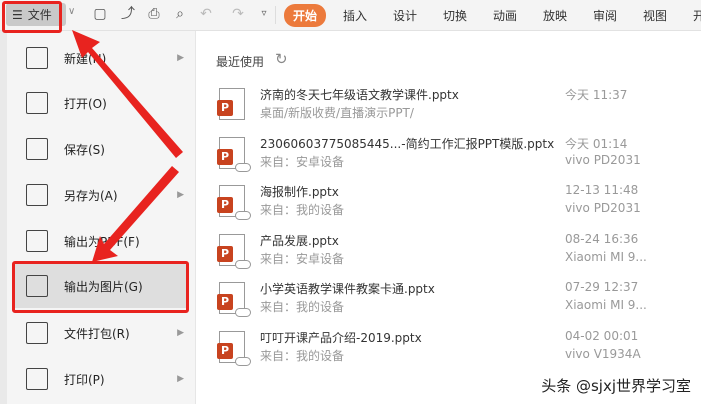 This screenshot has height=404, width=701. Describe the element at coordinates (99, 241) in the screenshot. I see `menu-item-export-pdf: 输出为PDF(F)` at that location.